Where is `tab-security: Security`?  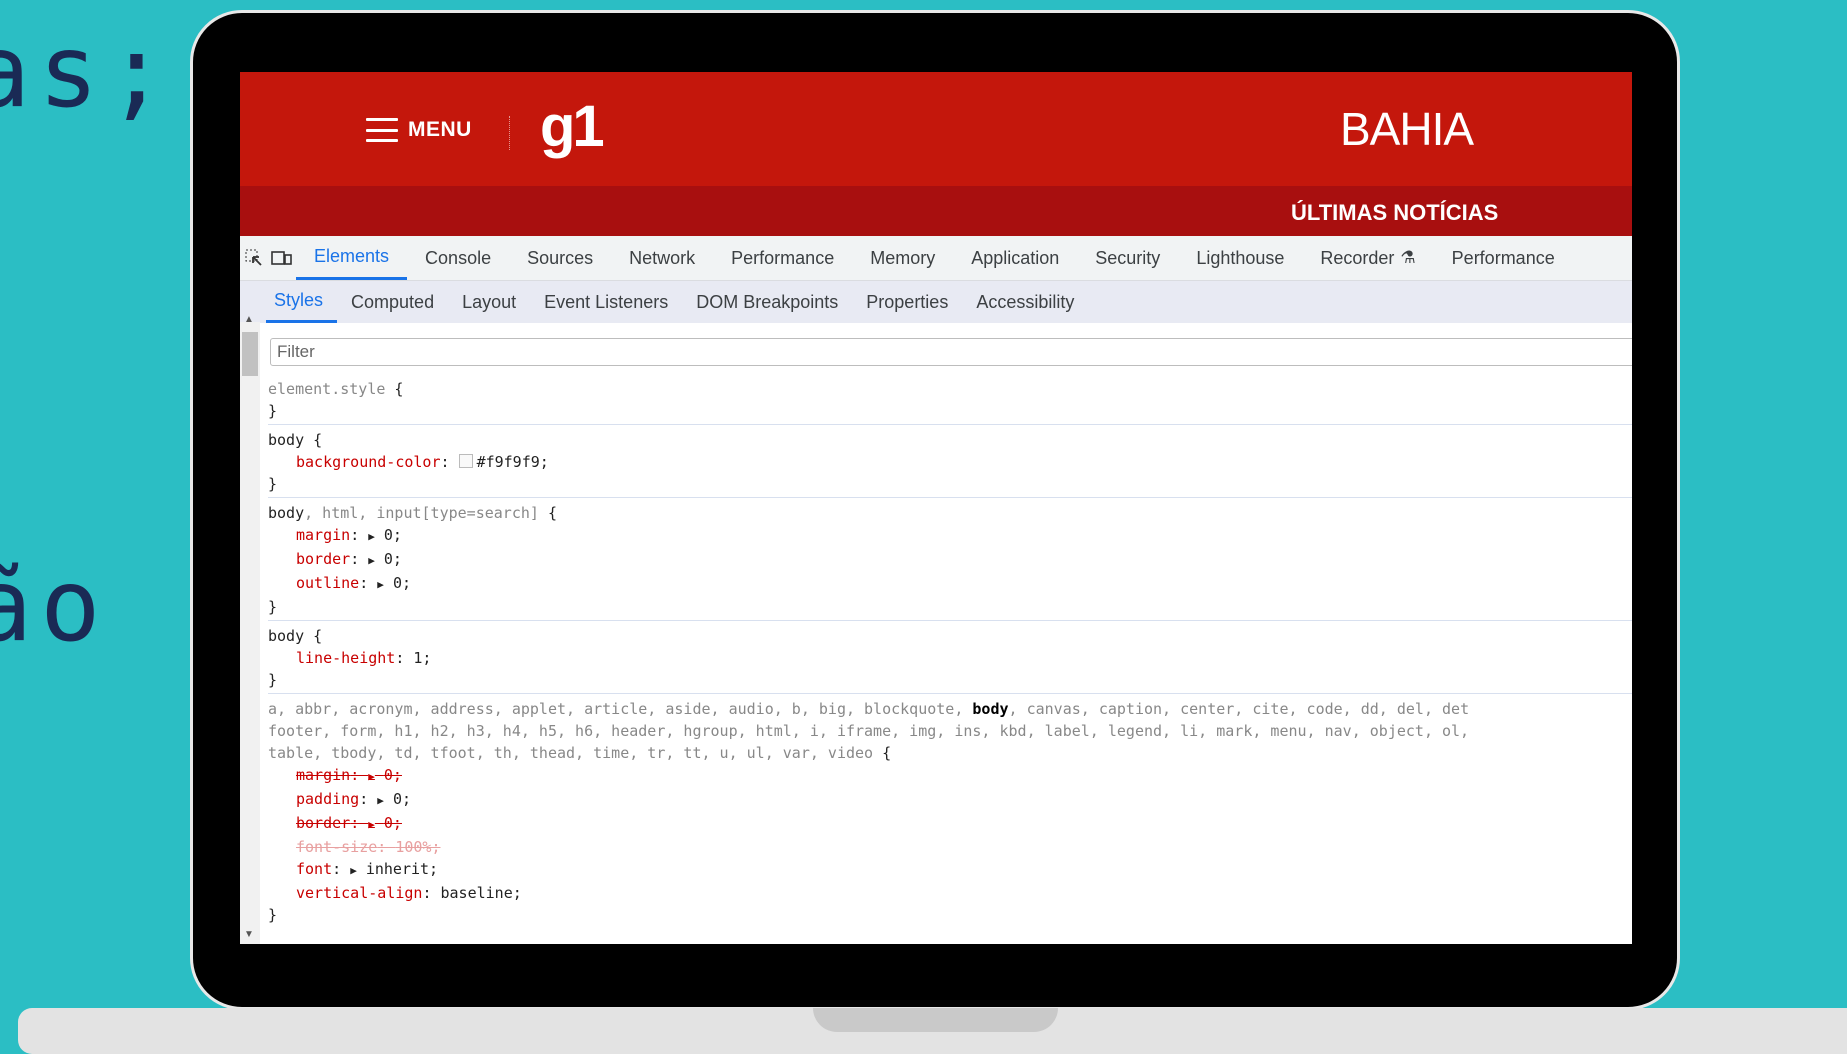
tab-security: Security is located at coordinates (1127, 258).